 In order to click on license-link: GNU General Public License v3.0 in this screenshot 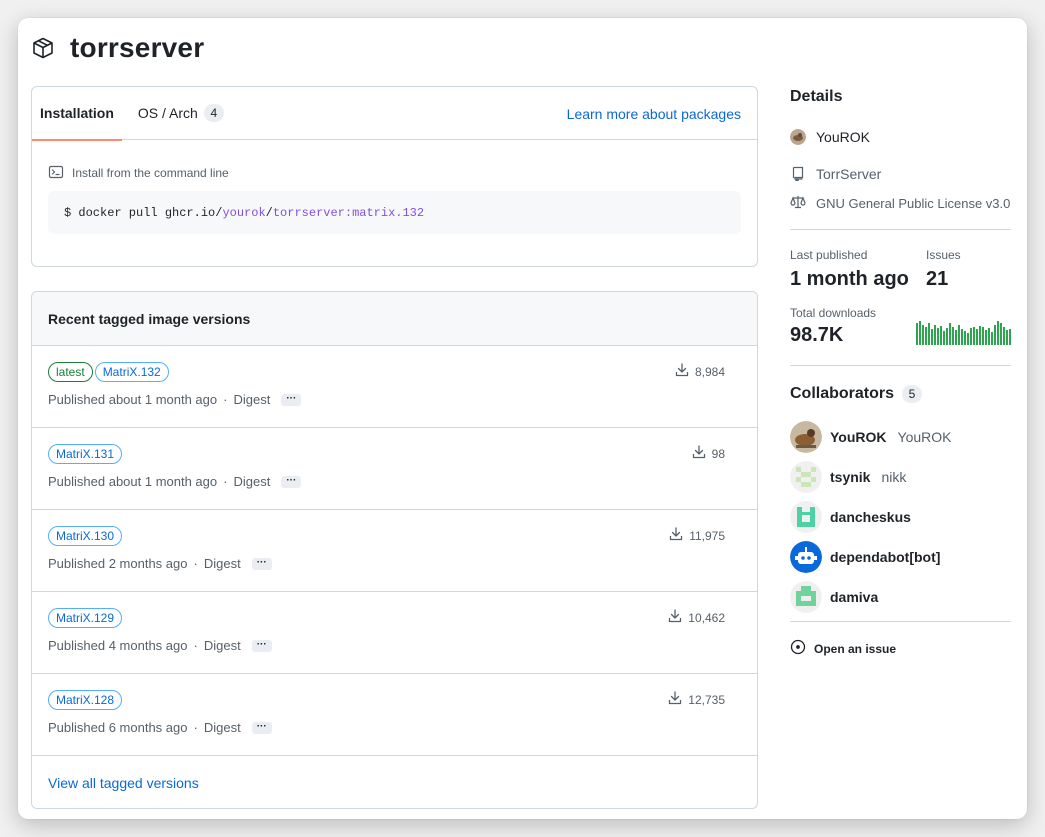, I will do `click(900, 203)`.